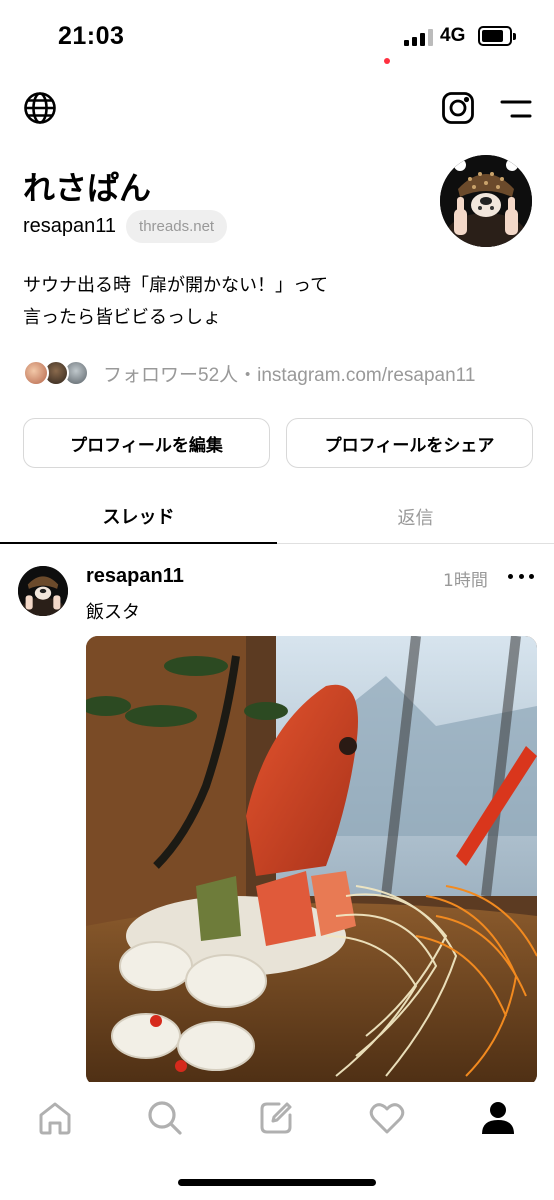  Describe the element at coordinates (418, 37) in the screenshot. I see `signal-icon` at that location.